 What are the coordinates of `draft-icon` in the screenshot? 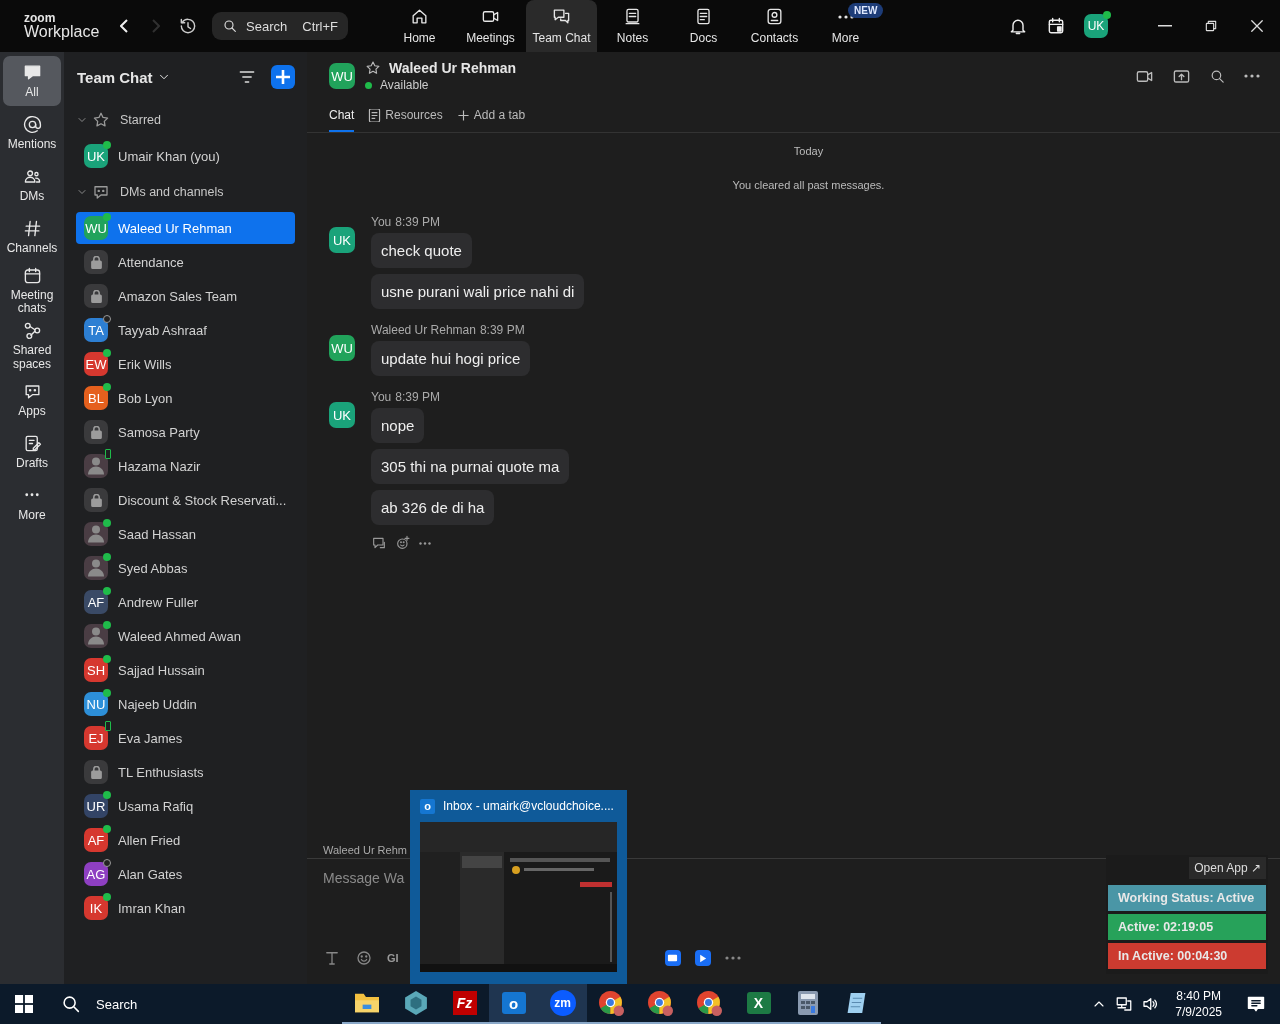 It's located at (32, 443).